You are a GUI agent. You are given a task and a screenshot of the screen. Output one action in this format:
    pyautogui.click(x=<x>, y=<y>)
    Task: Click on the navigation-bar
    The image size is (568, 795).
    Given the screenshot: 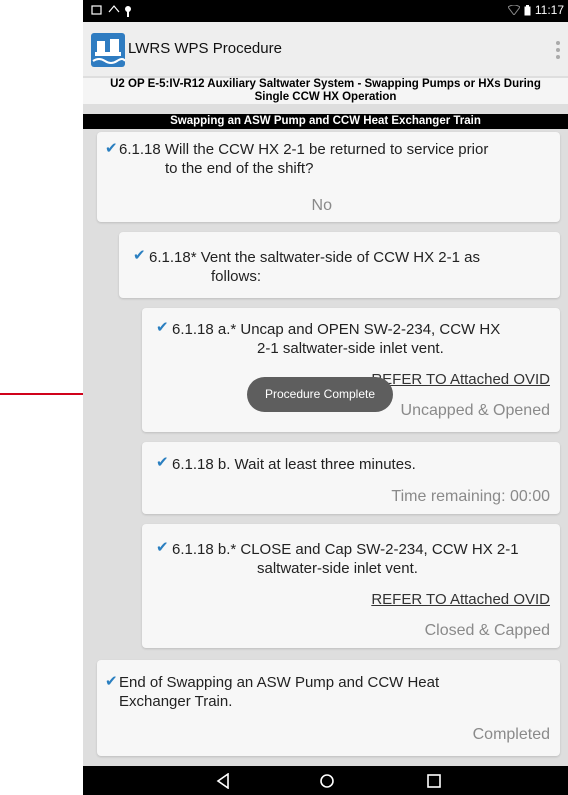 What is the action you would take?
    pyautogui.click(x=325, y=780)
    